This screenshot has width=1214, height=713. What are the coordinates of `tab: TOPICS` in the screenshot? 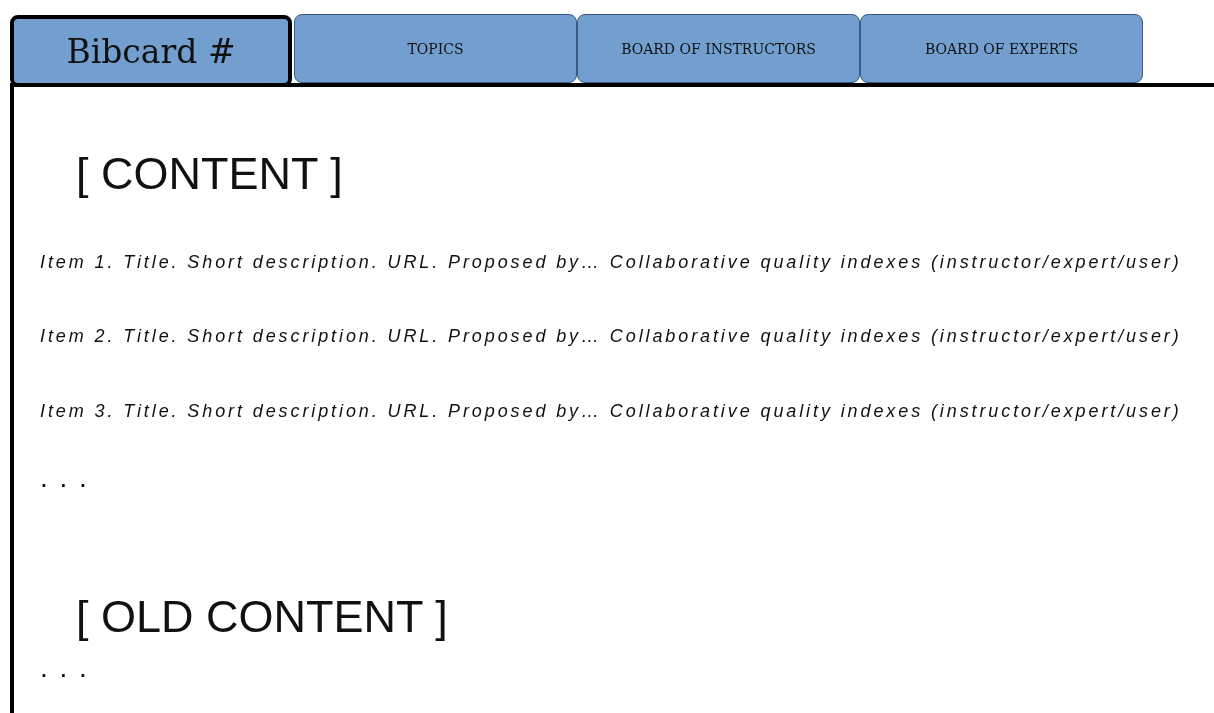 It's located at (435, 48).